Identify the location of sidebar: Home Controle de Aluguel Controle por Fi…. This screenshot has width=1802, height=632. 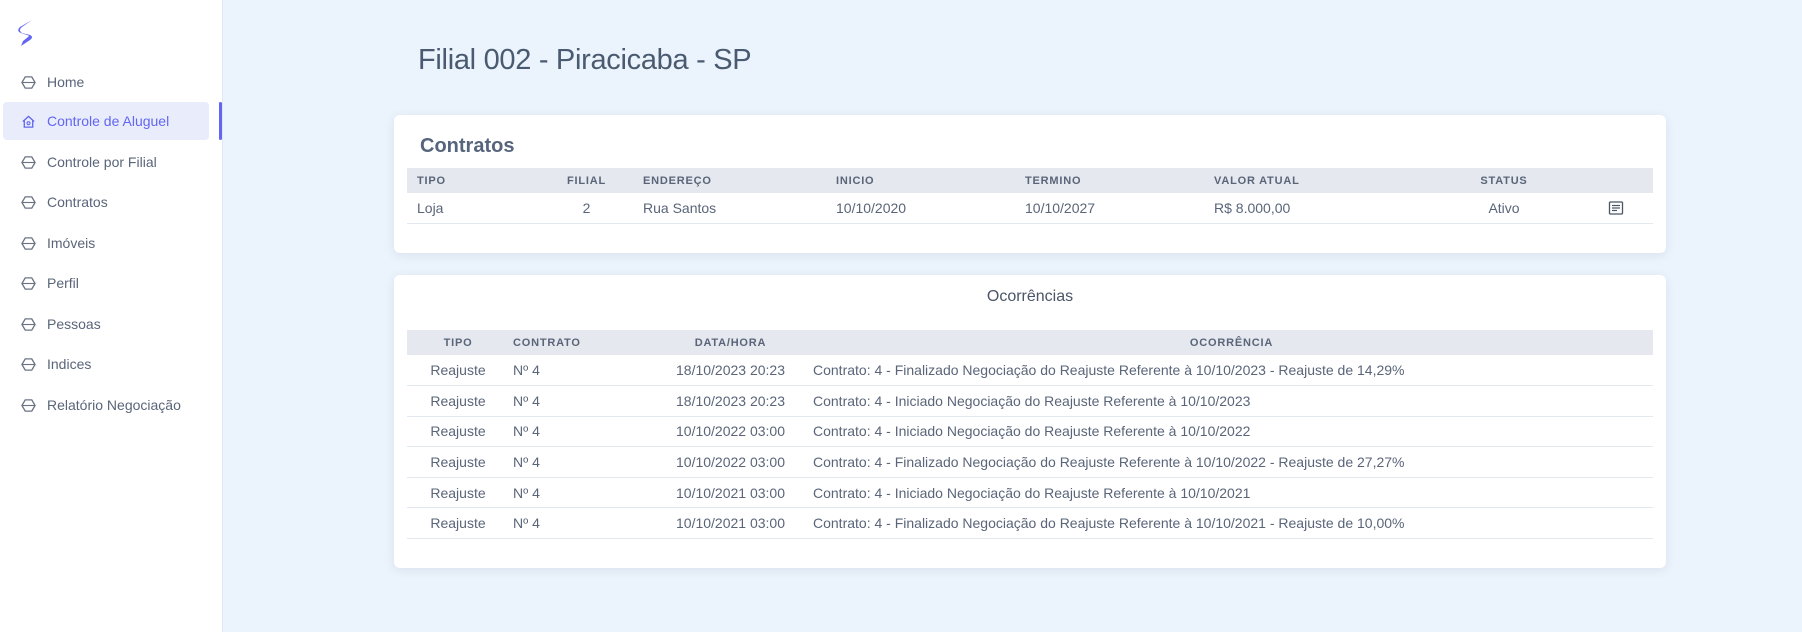
(111, 316).